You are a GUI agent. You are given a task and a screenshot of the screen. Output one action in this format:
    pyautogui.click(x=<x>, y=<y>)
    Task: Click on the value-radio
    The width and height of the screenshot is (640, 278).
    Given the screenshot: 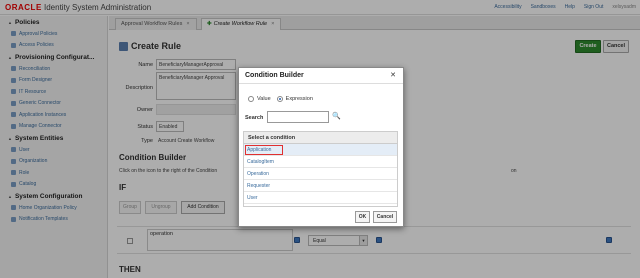 What is the action you would take?
    pyautogui.click(x=251, y=99)
    